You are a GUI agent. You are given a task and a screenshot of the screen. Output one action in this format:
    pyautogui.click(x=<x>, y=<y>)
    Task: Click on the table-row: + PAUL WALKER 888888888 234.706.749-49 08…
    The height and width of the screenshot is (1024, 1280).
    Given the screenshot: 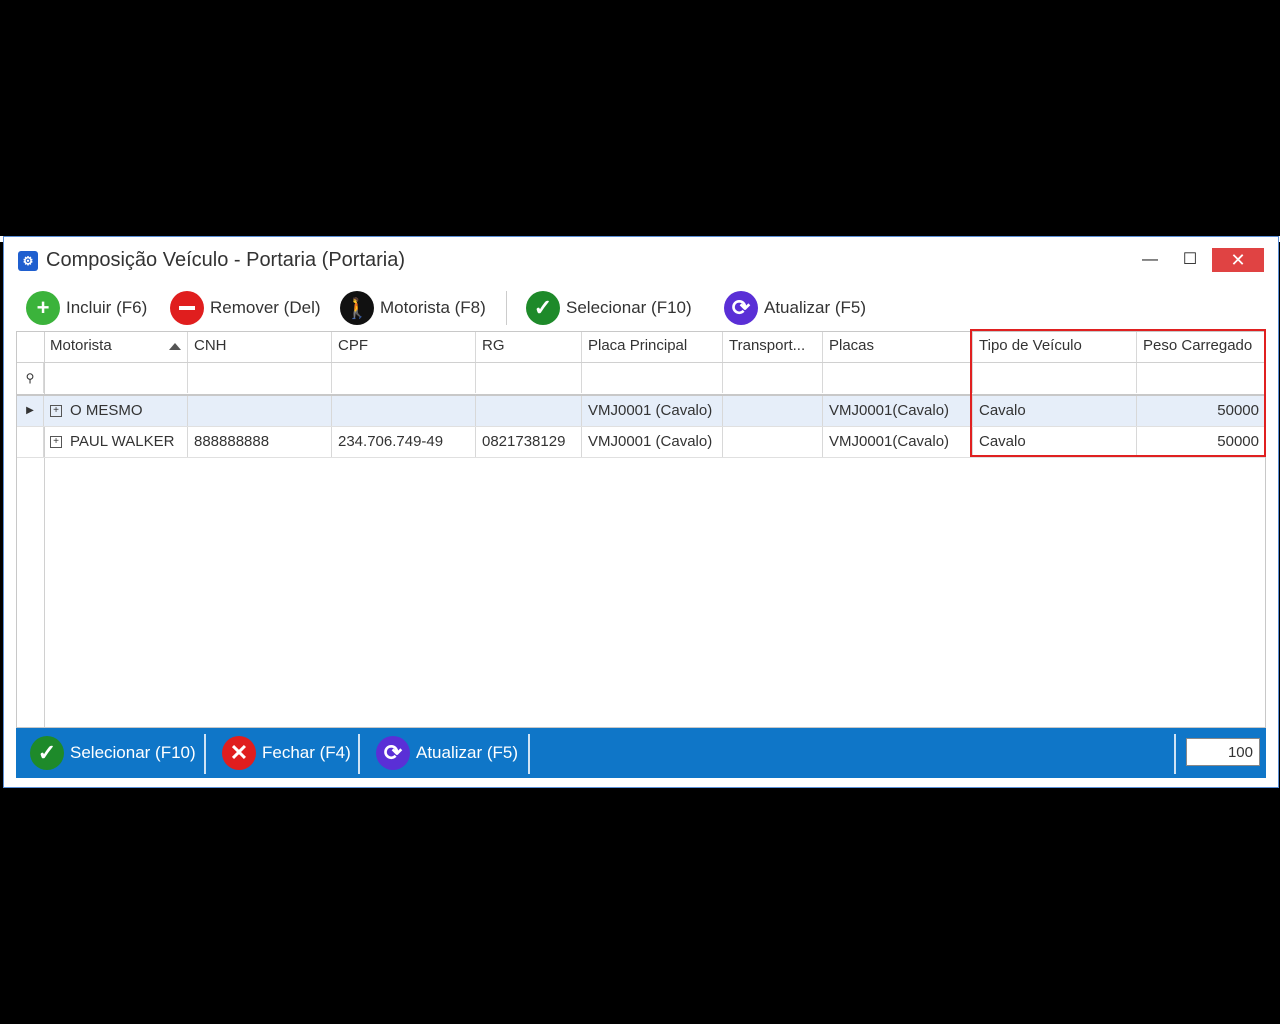 What is the action you would take?
    pyautogui.click(x=641, y=442)
    